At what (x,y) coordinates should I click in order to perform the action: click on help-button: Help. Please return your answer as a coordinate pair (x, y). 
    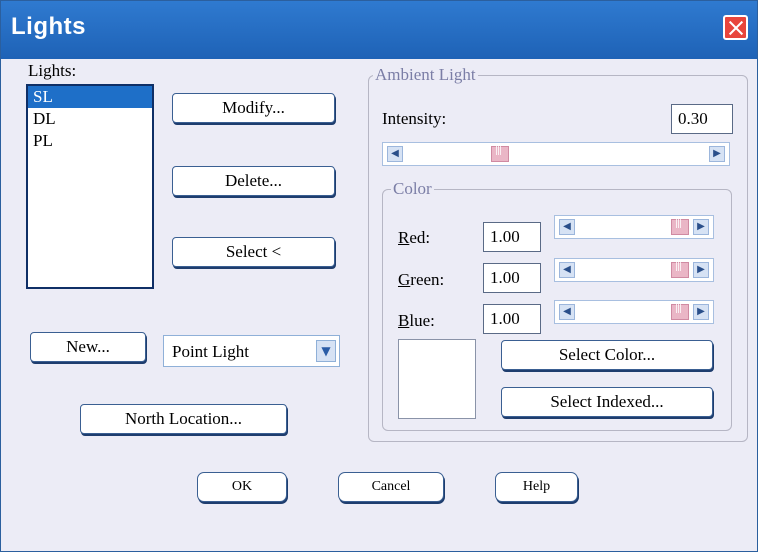
    Looking at the image, I should click on (536, 487).